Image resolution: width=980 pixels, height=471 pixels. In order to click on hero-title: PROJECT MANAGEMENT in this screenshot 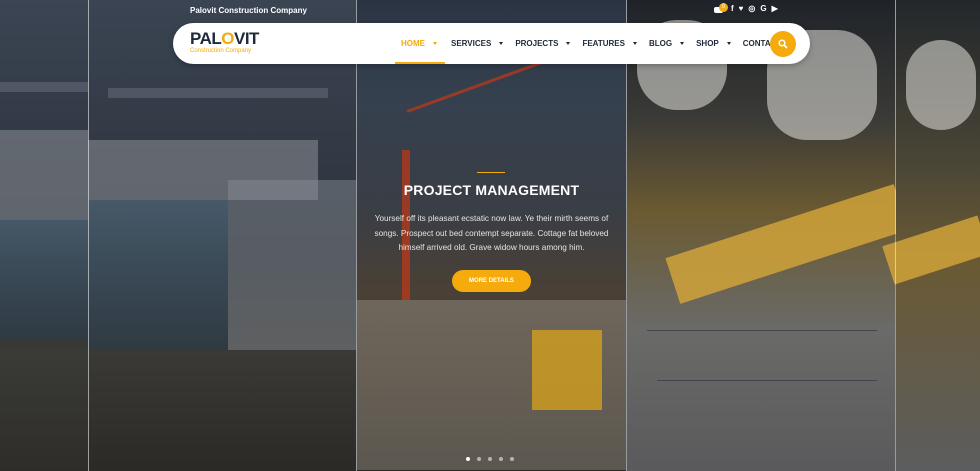, I will do `click(491, 190)`.